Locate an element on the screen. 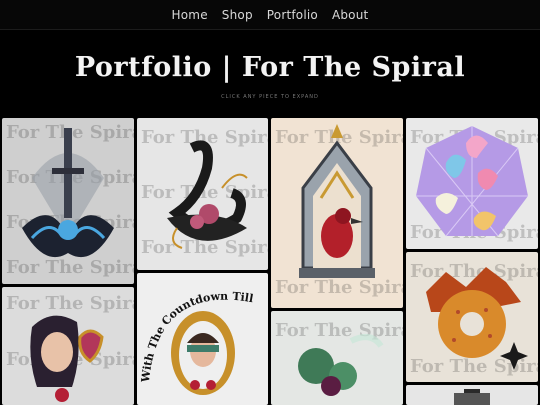 This screenshot has height=405, width=540. gallery-piece-autumn-donut: For The Spiral For The Spiral is located at coordinates (472, 317).